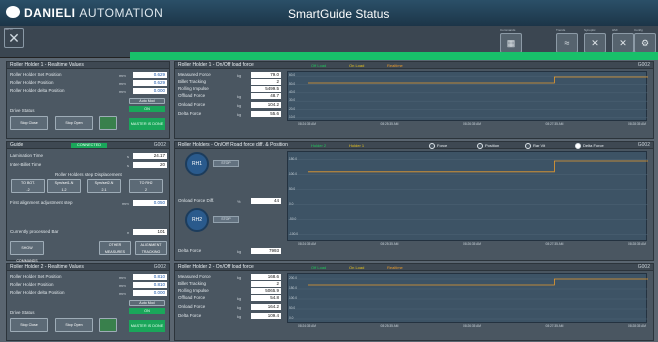  What do you see at coordinates (147, 109) in the screenshot?
I see `rh1-on-badge: ON` at bounding box center [147, 109].